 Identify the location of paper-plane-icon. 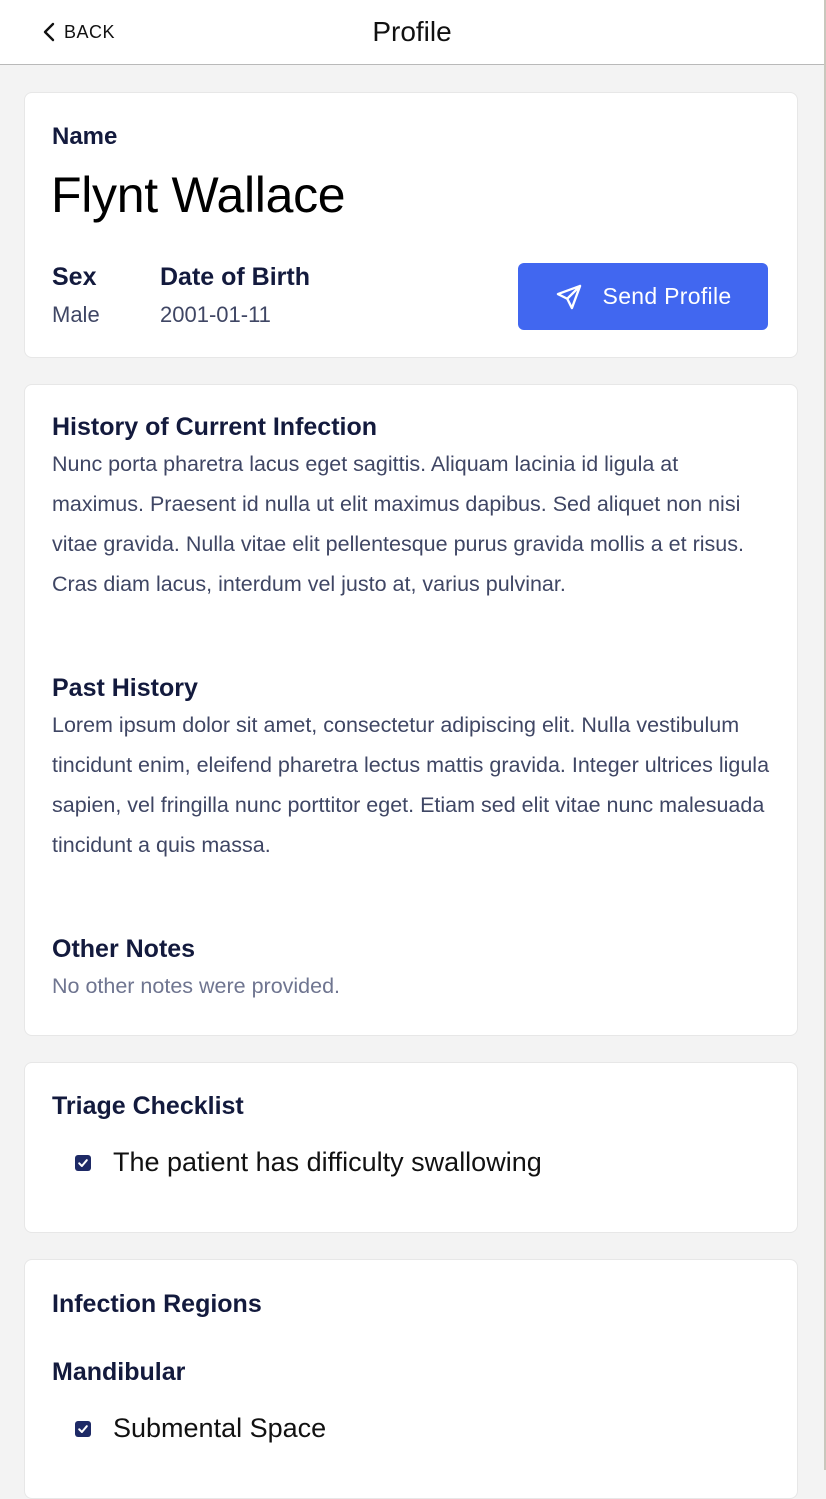
(568, 296).